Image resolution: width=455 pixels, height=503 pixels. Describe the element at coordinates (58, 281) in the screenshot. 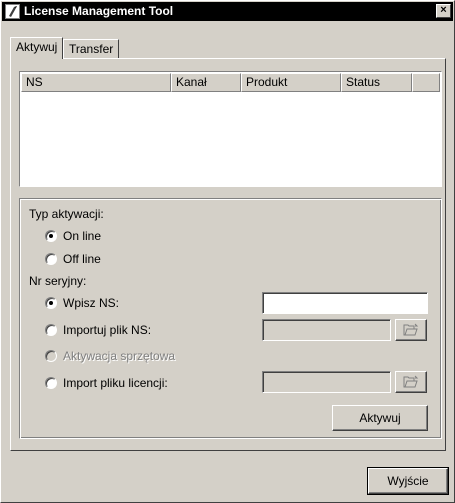

I see `serial-number-label: Nr seryjny:` at that location.